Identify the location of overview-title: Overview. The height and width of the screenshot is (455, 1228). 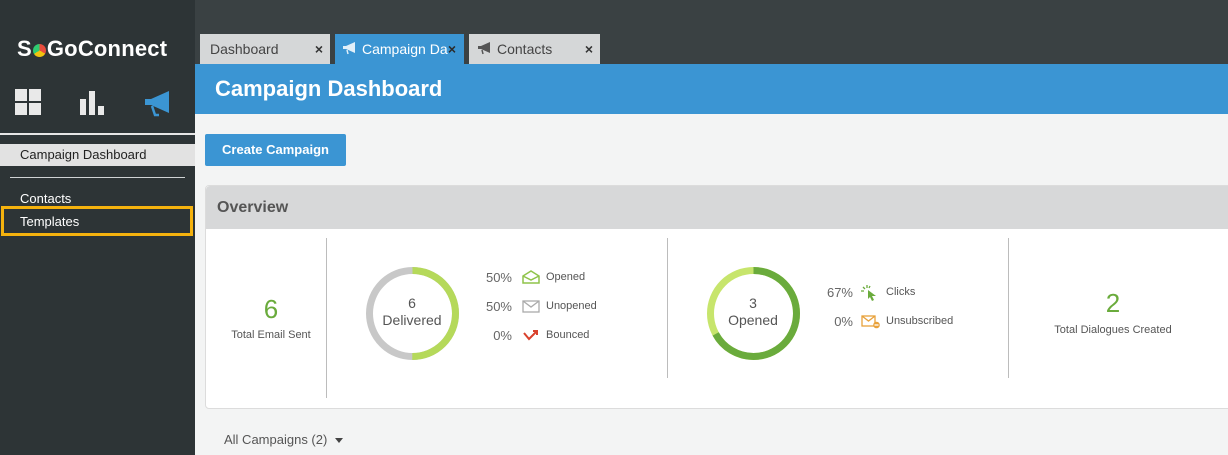
(253, 207).